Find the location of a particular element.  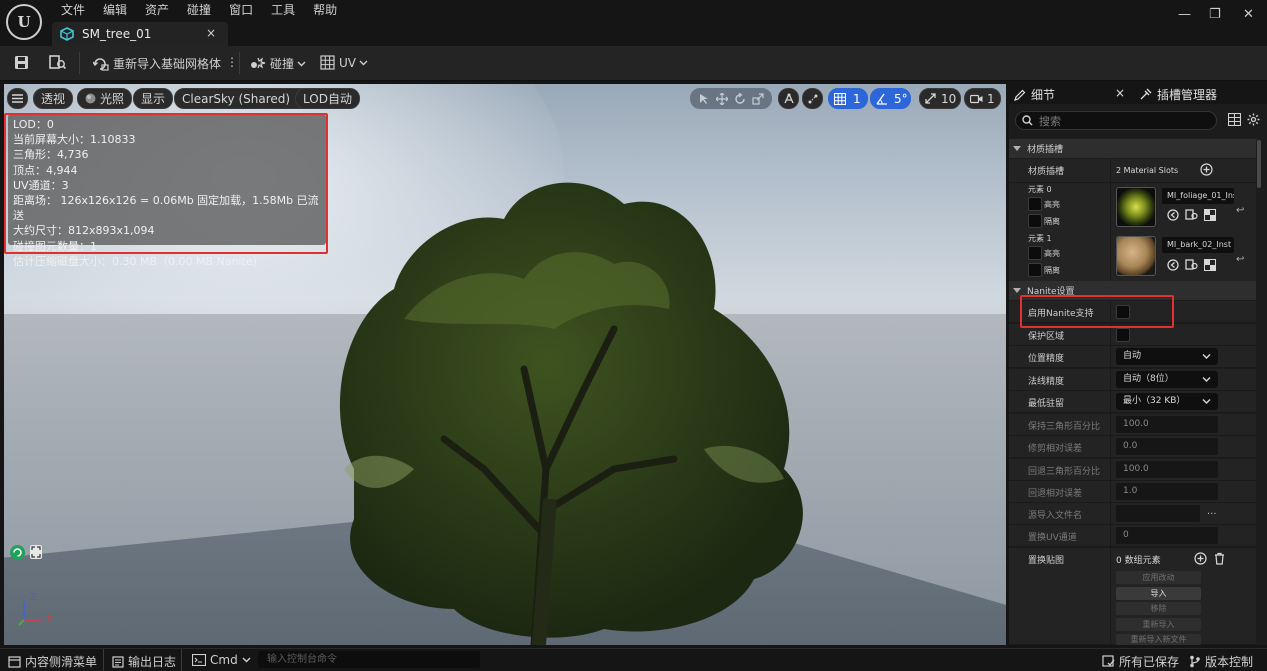

surface-snap-button is located at coordinates (812, 98).